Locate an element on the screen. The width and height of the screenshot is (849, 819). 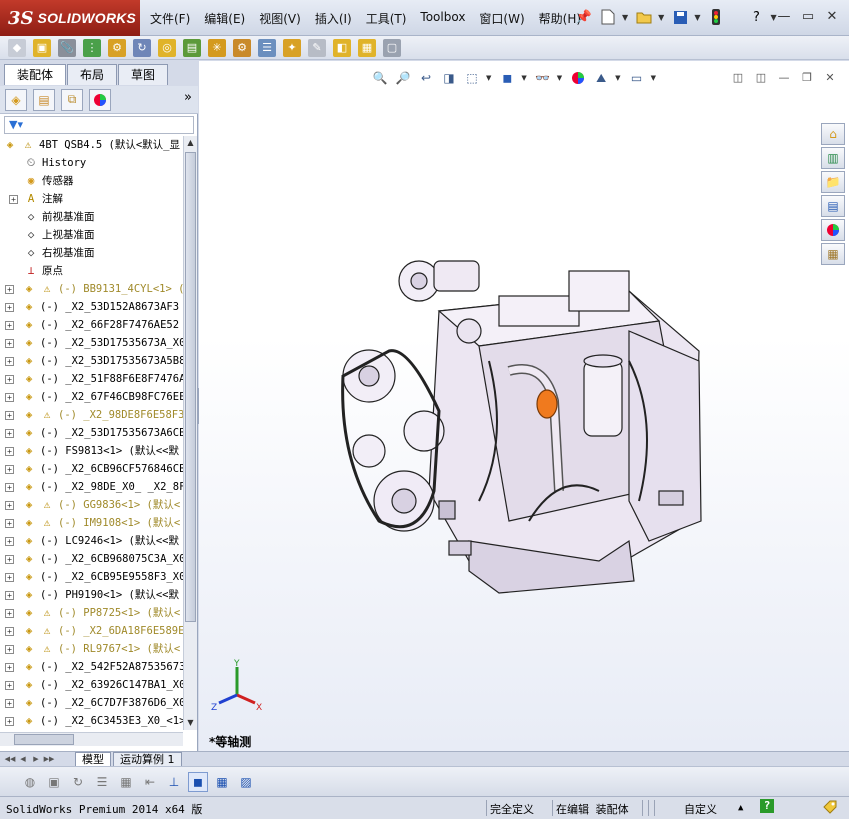
tree-item: + ◈ (-) _X2_53D17535673A_X0 is located at coordinates (91, 343).